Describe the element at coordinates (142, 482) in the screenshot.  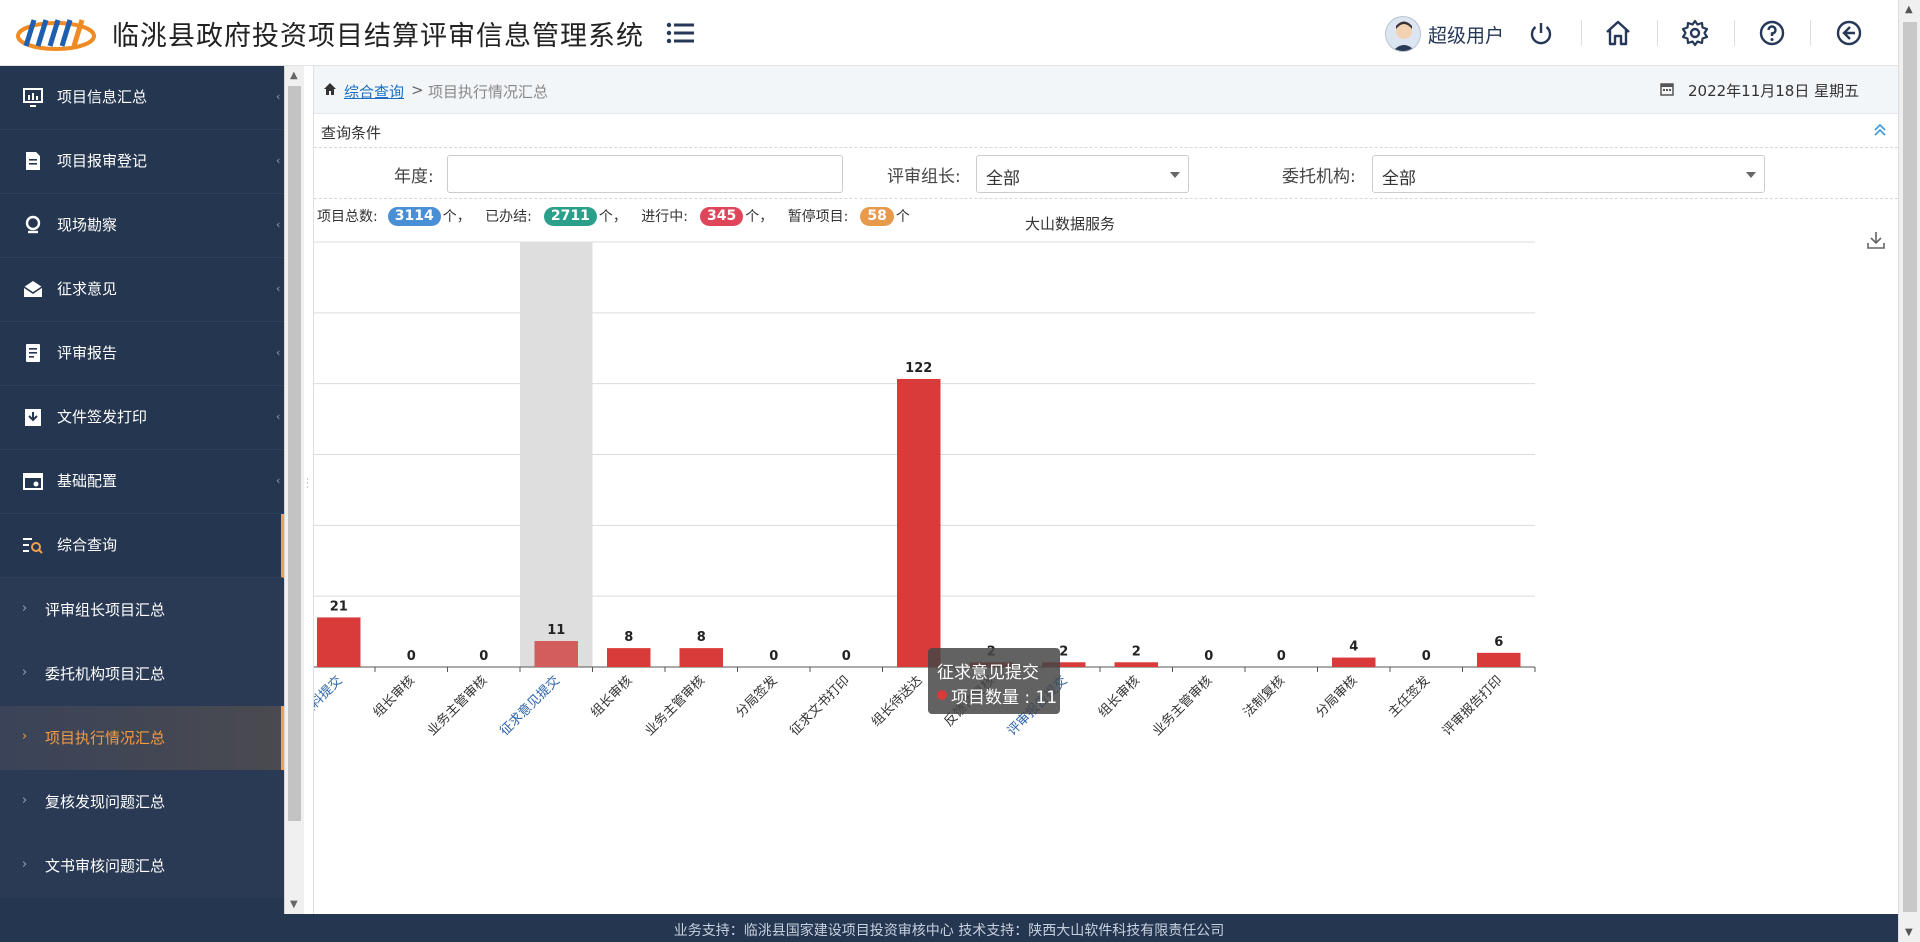
I see `sidebar-item-base-config: 基础配置 ‹` at that location.